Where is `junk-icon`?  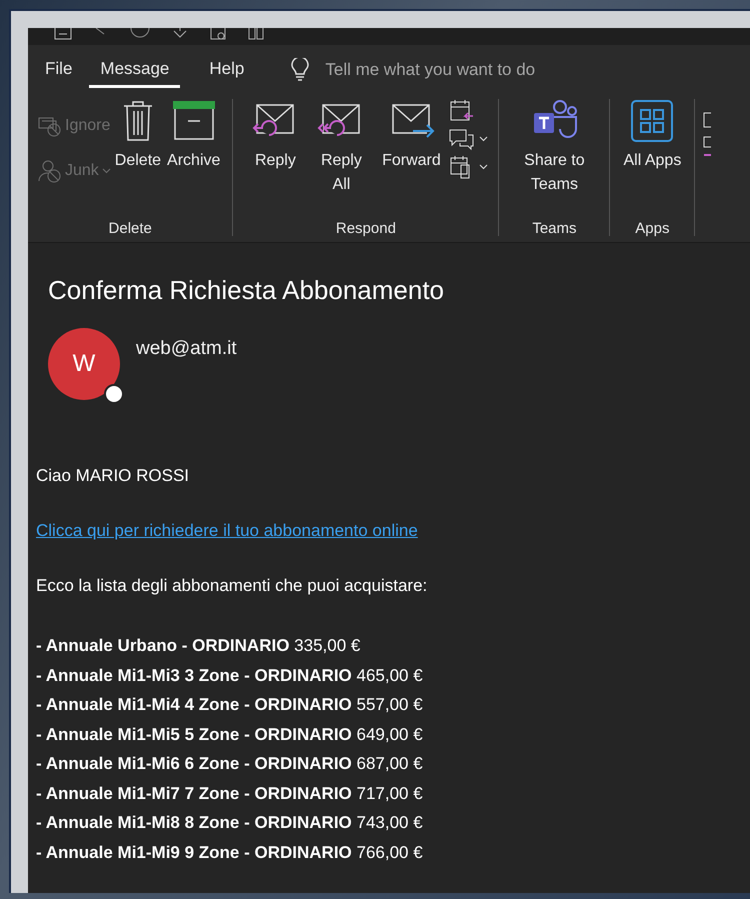 junk-icon is located at coordinates (50, 171).